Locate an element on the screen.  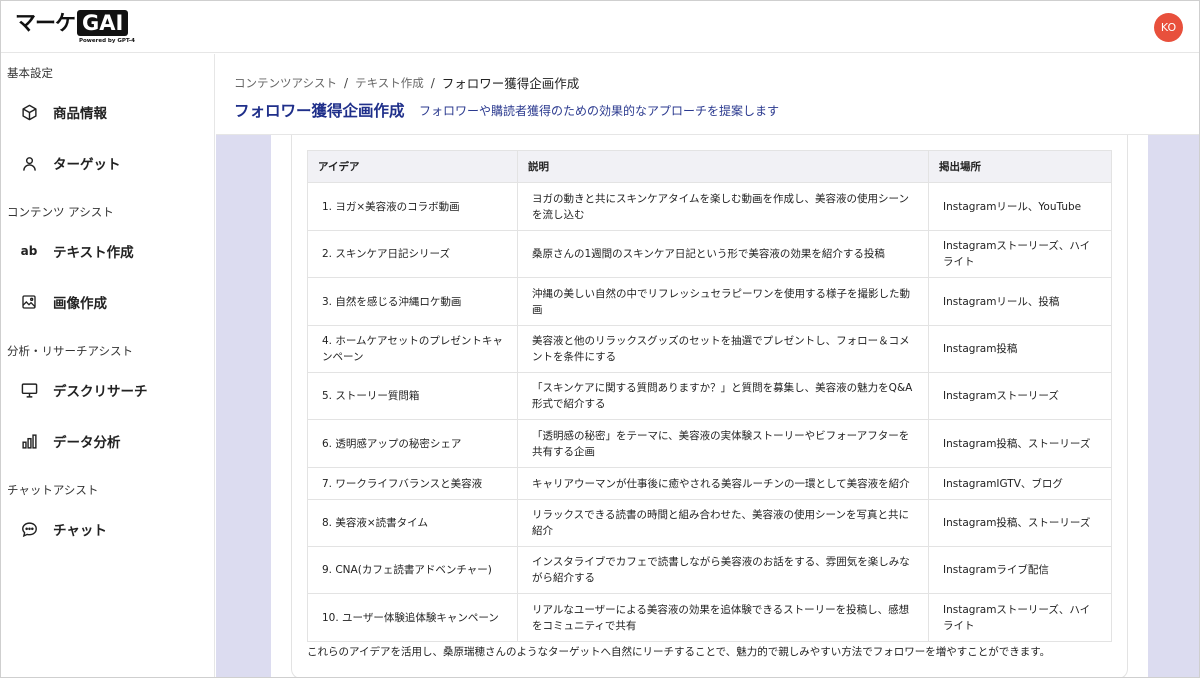
sidebar-item-target: ターゲット is located at coordinates (107, 163).